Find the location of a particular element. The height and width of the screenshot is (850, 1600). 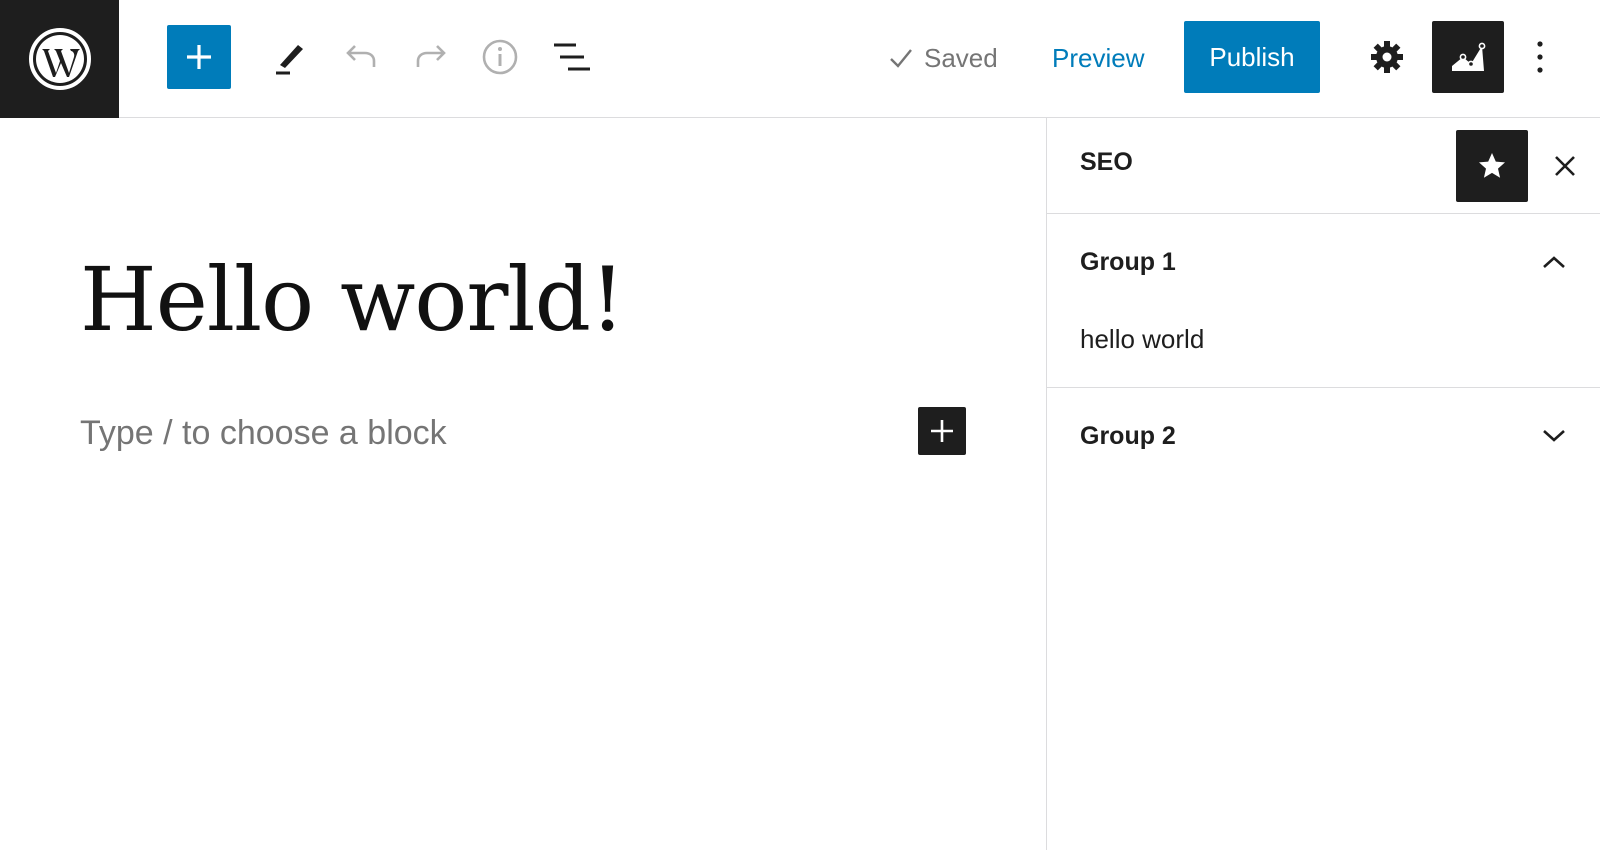

redo-icon is located at coordinates (431, 56).